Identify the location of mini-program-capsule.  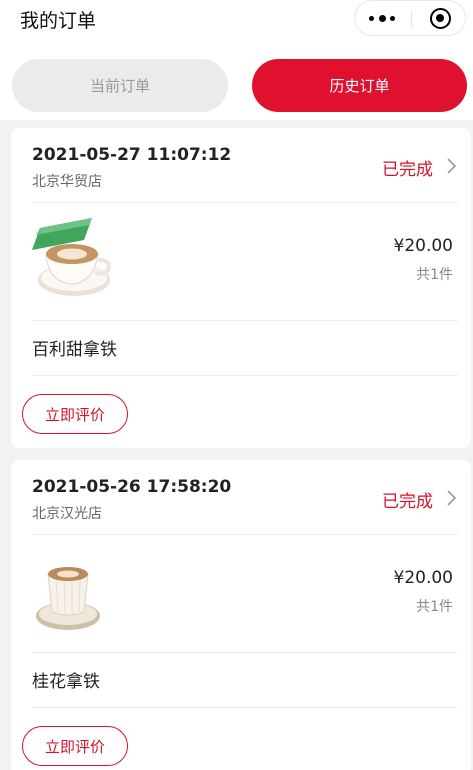
(410, 18).